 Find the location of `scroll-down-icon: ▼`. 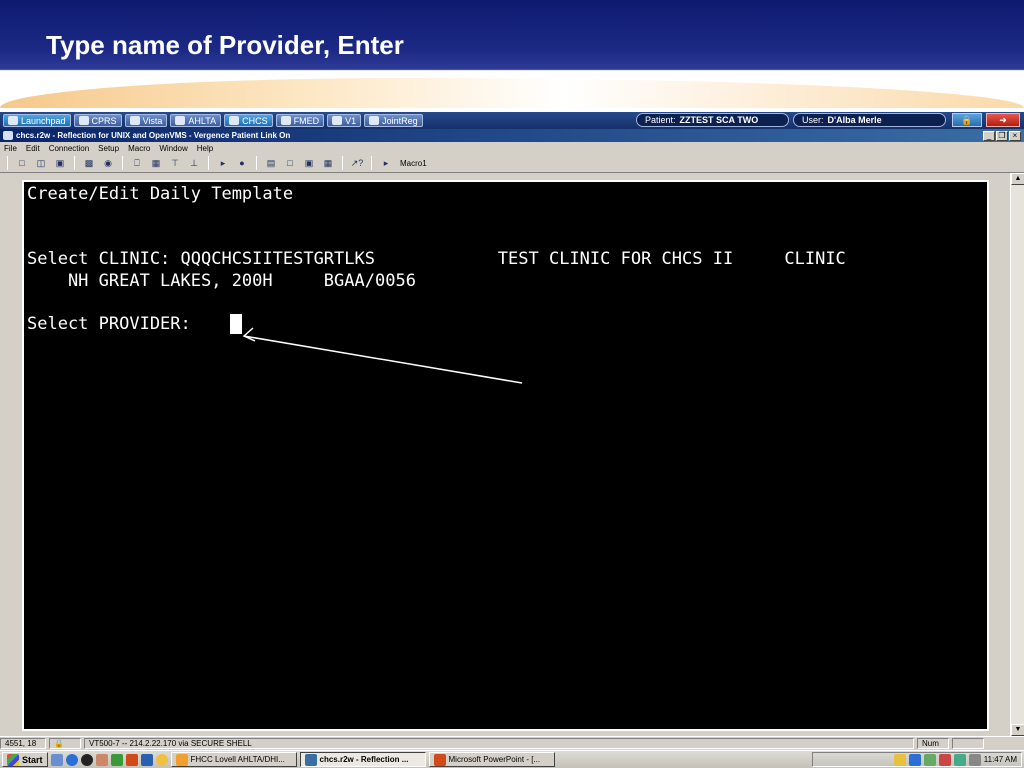

scroll-down-icon: ▼ is located at coordinates (1017, 730).